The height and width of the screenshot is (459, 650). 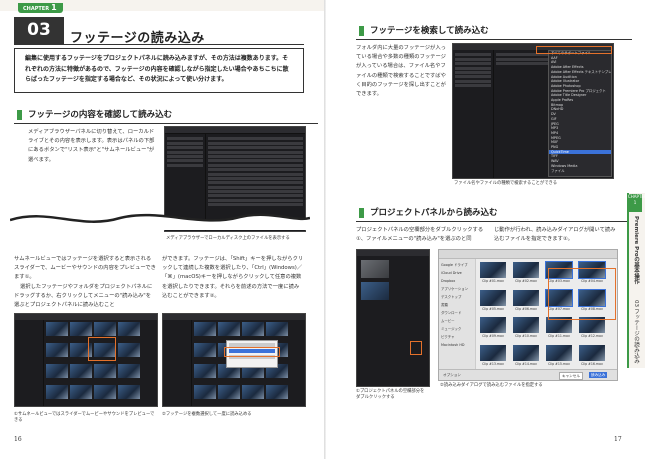 I want to click on highlight-empty-area, so click(x=416, y=348).